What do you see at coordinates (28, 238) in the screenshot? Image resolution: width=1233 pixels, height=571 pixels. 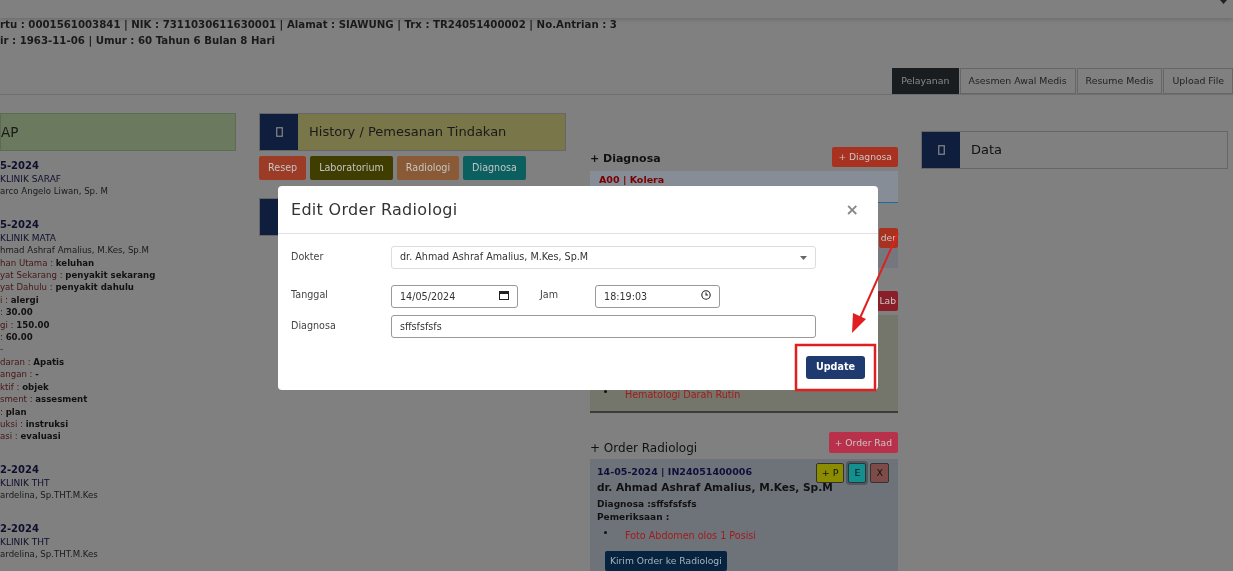 I see `clinic-name: KLINIK MATA` at bounding box center [28, 238].